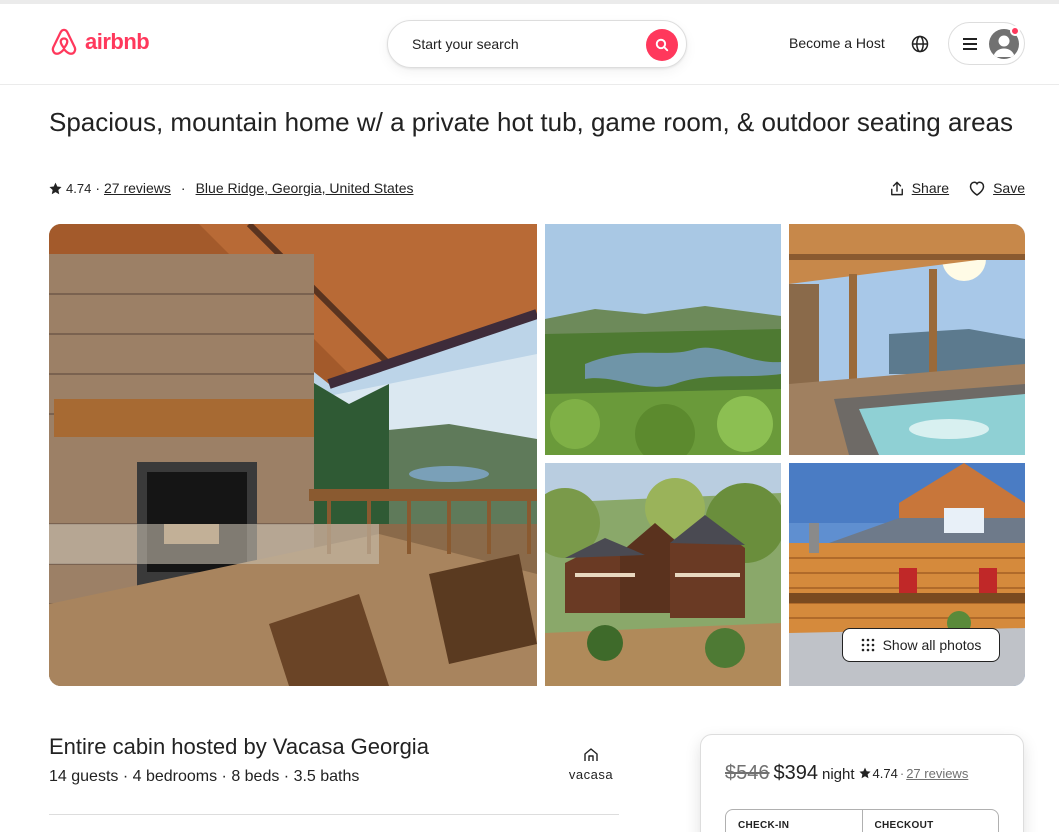 The height and width of the screenshot is (832, 1059). Describe the element at coordinates (1009, 188) in the screenshot. I see `save-label: Save` at that location.